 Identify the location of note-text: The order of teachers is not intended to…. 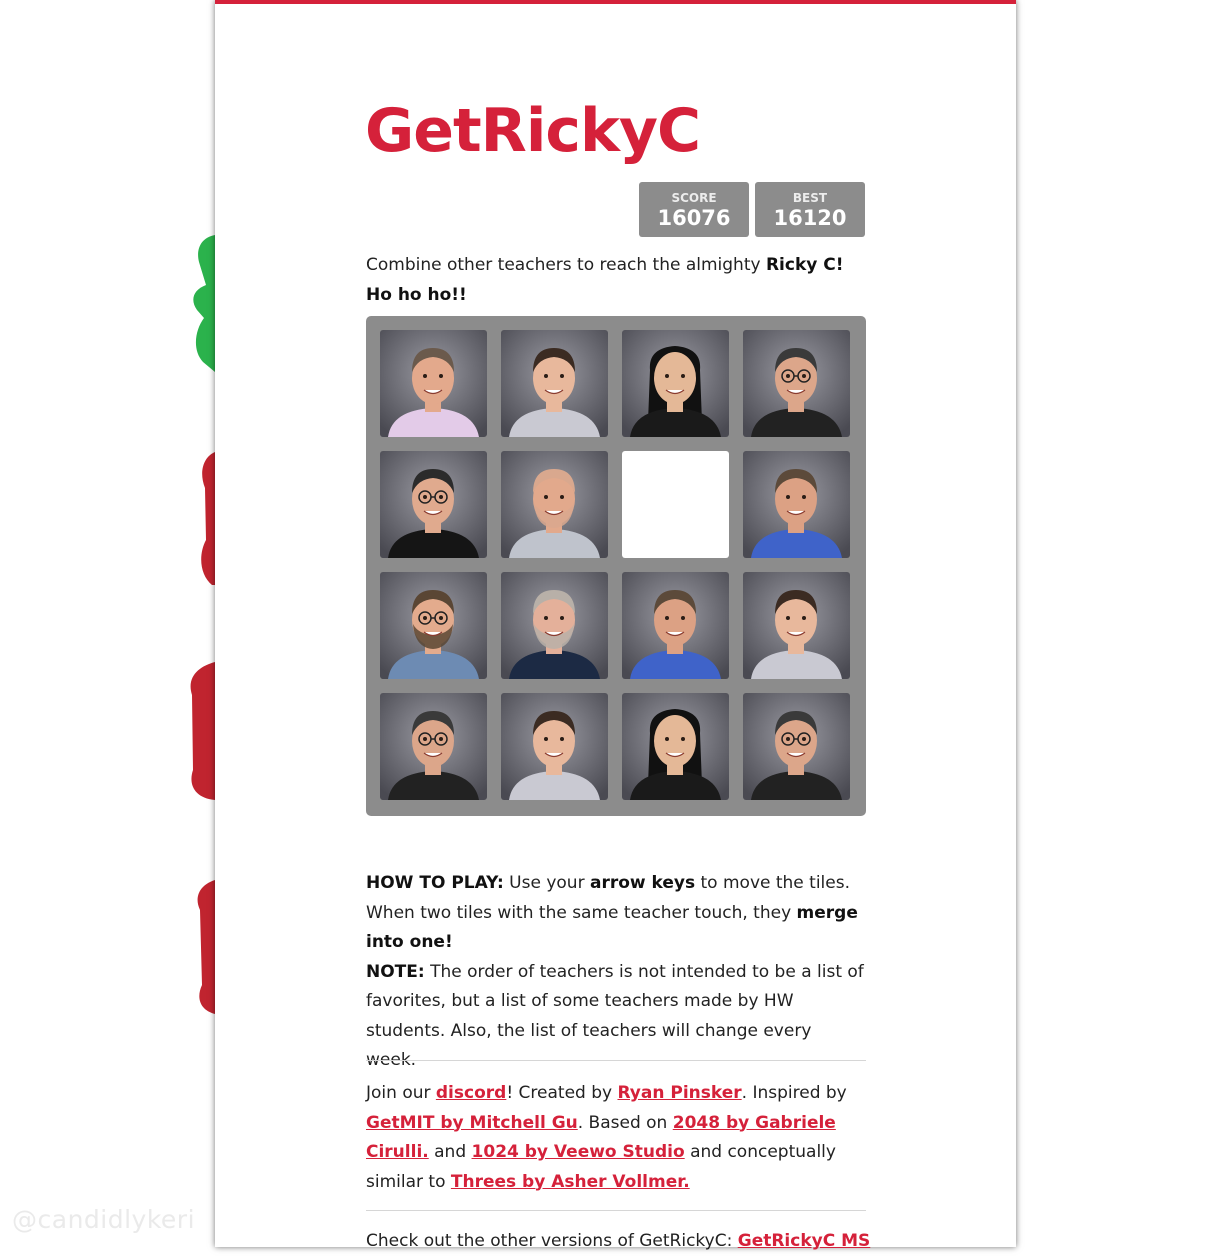
(615, 1016).